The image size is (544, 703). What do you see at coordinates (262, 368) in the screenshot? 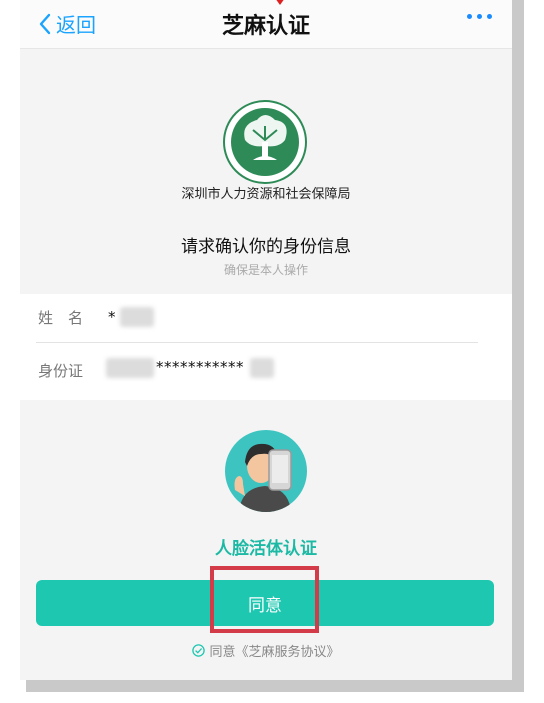
I see `id-redaction-right` at bounding box center [262, 368].